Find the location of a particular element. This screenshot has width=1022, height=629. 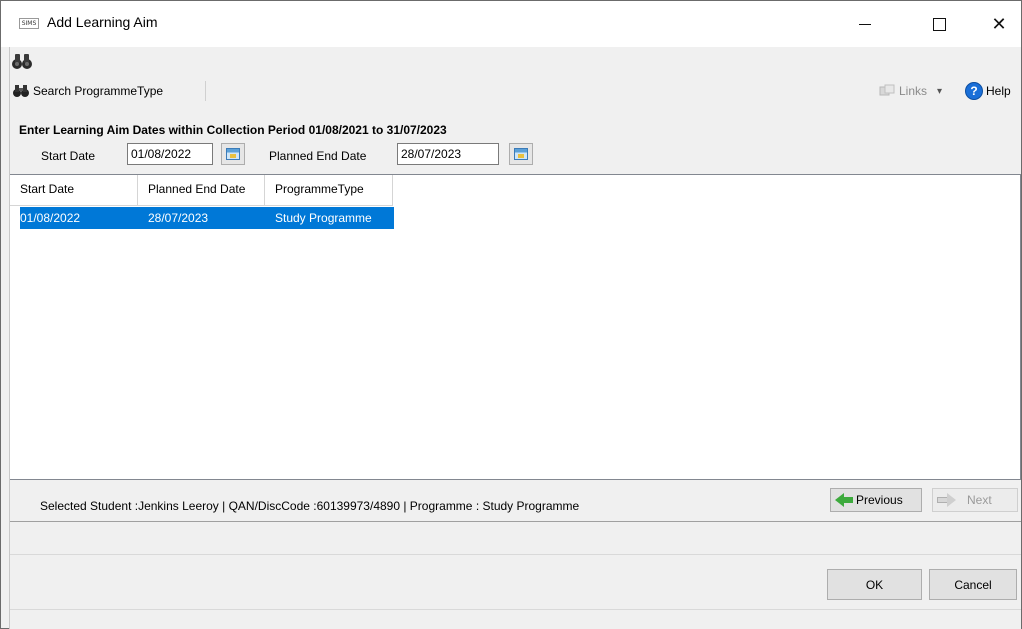

links-dropdown-button: Links ▾ is located at coordinates (910, 91).